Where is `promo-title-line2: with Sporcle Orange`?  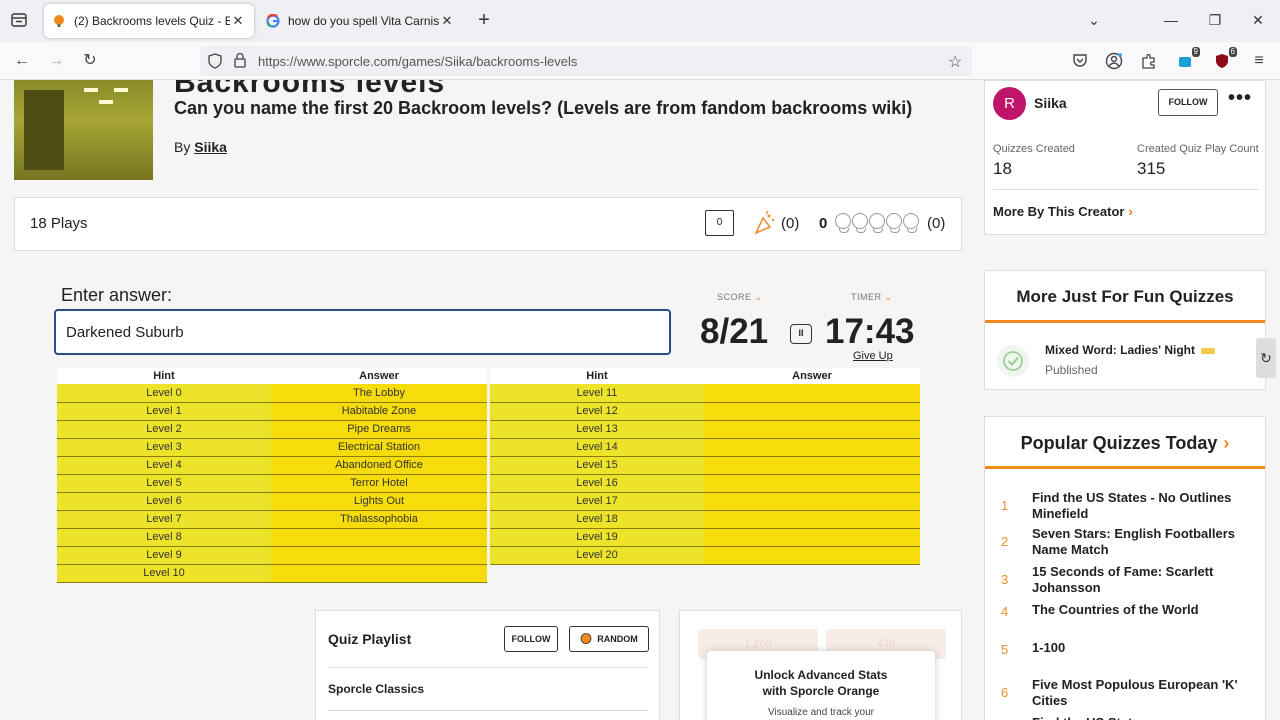
promo-title-line2: with Sporcle Orange is located at coordinates (821, 691).